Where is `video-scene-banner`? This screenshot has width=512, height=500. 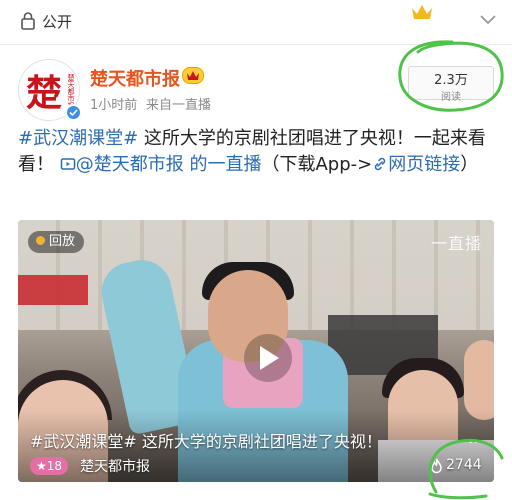 video-scene-banner is located at coordinates (53, 290).